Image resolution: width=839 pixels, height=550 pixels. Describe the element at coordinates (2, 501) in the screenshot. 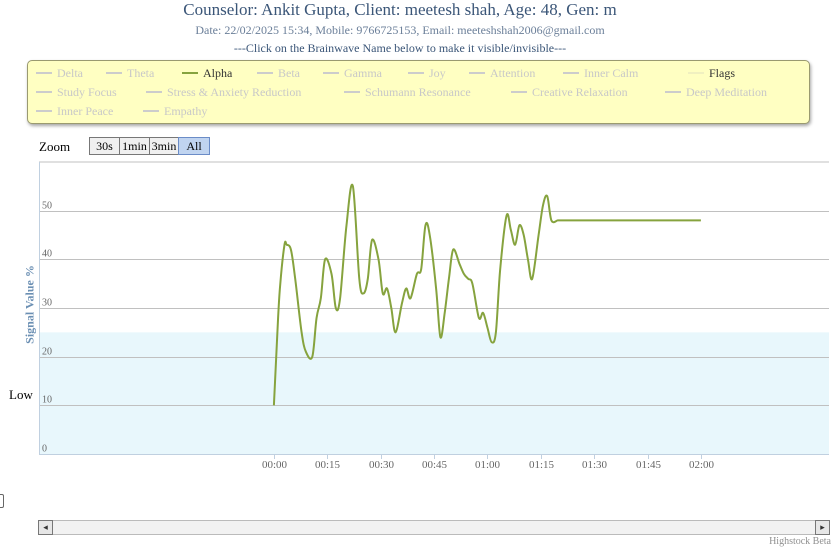

I see `export-menu-handle` at that location.